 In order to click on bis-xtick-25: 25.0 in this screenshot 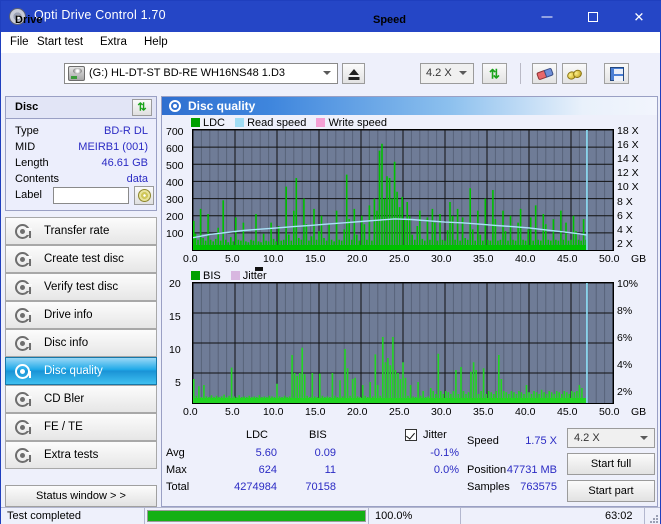, I will do `click(399, 412)`.